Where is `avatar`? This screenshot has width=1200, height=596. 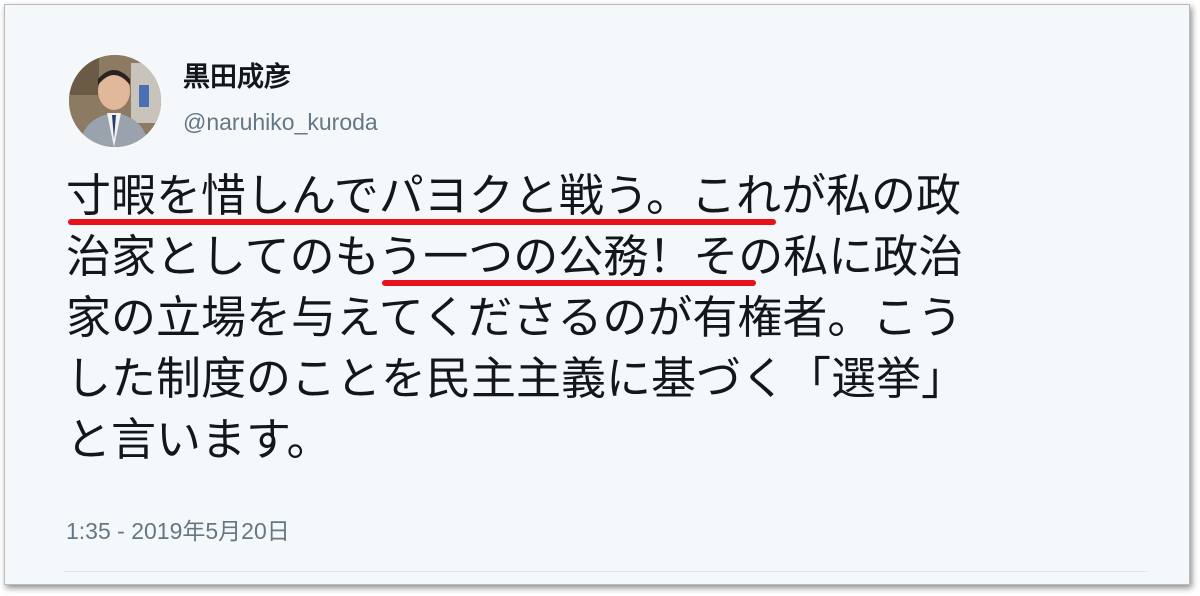 avatar is located at coordinates (115, 101).